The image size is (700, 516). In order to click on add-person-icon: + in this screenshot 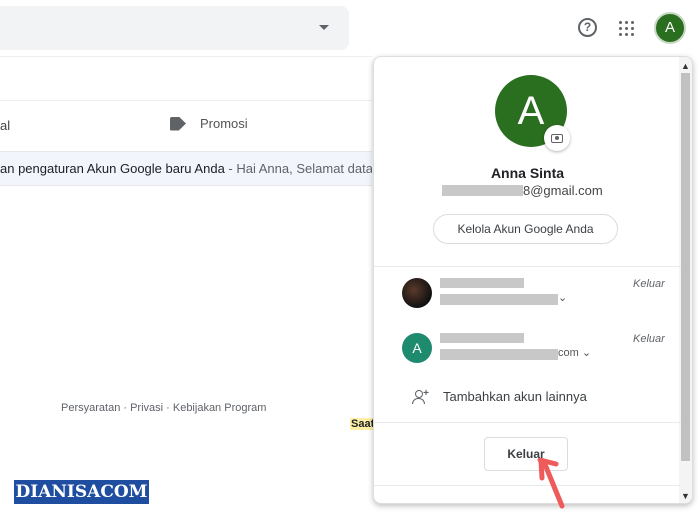, I will do `click(420, 396)`.